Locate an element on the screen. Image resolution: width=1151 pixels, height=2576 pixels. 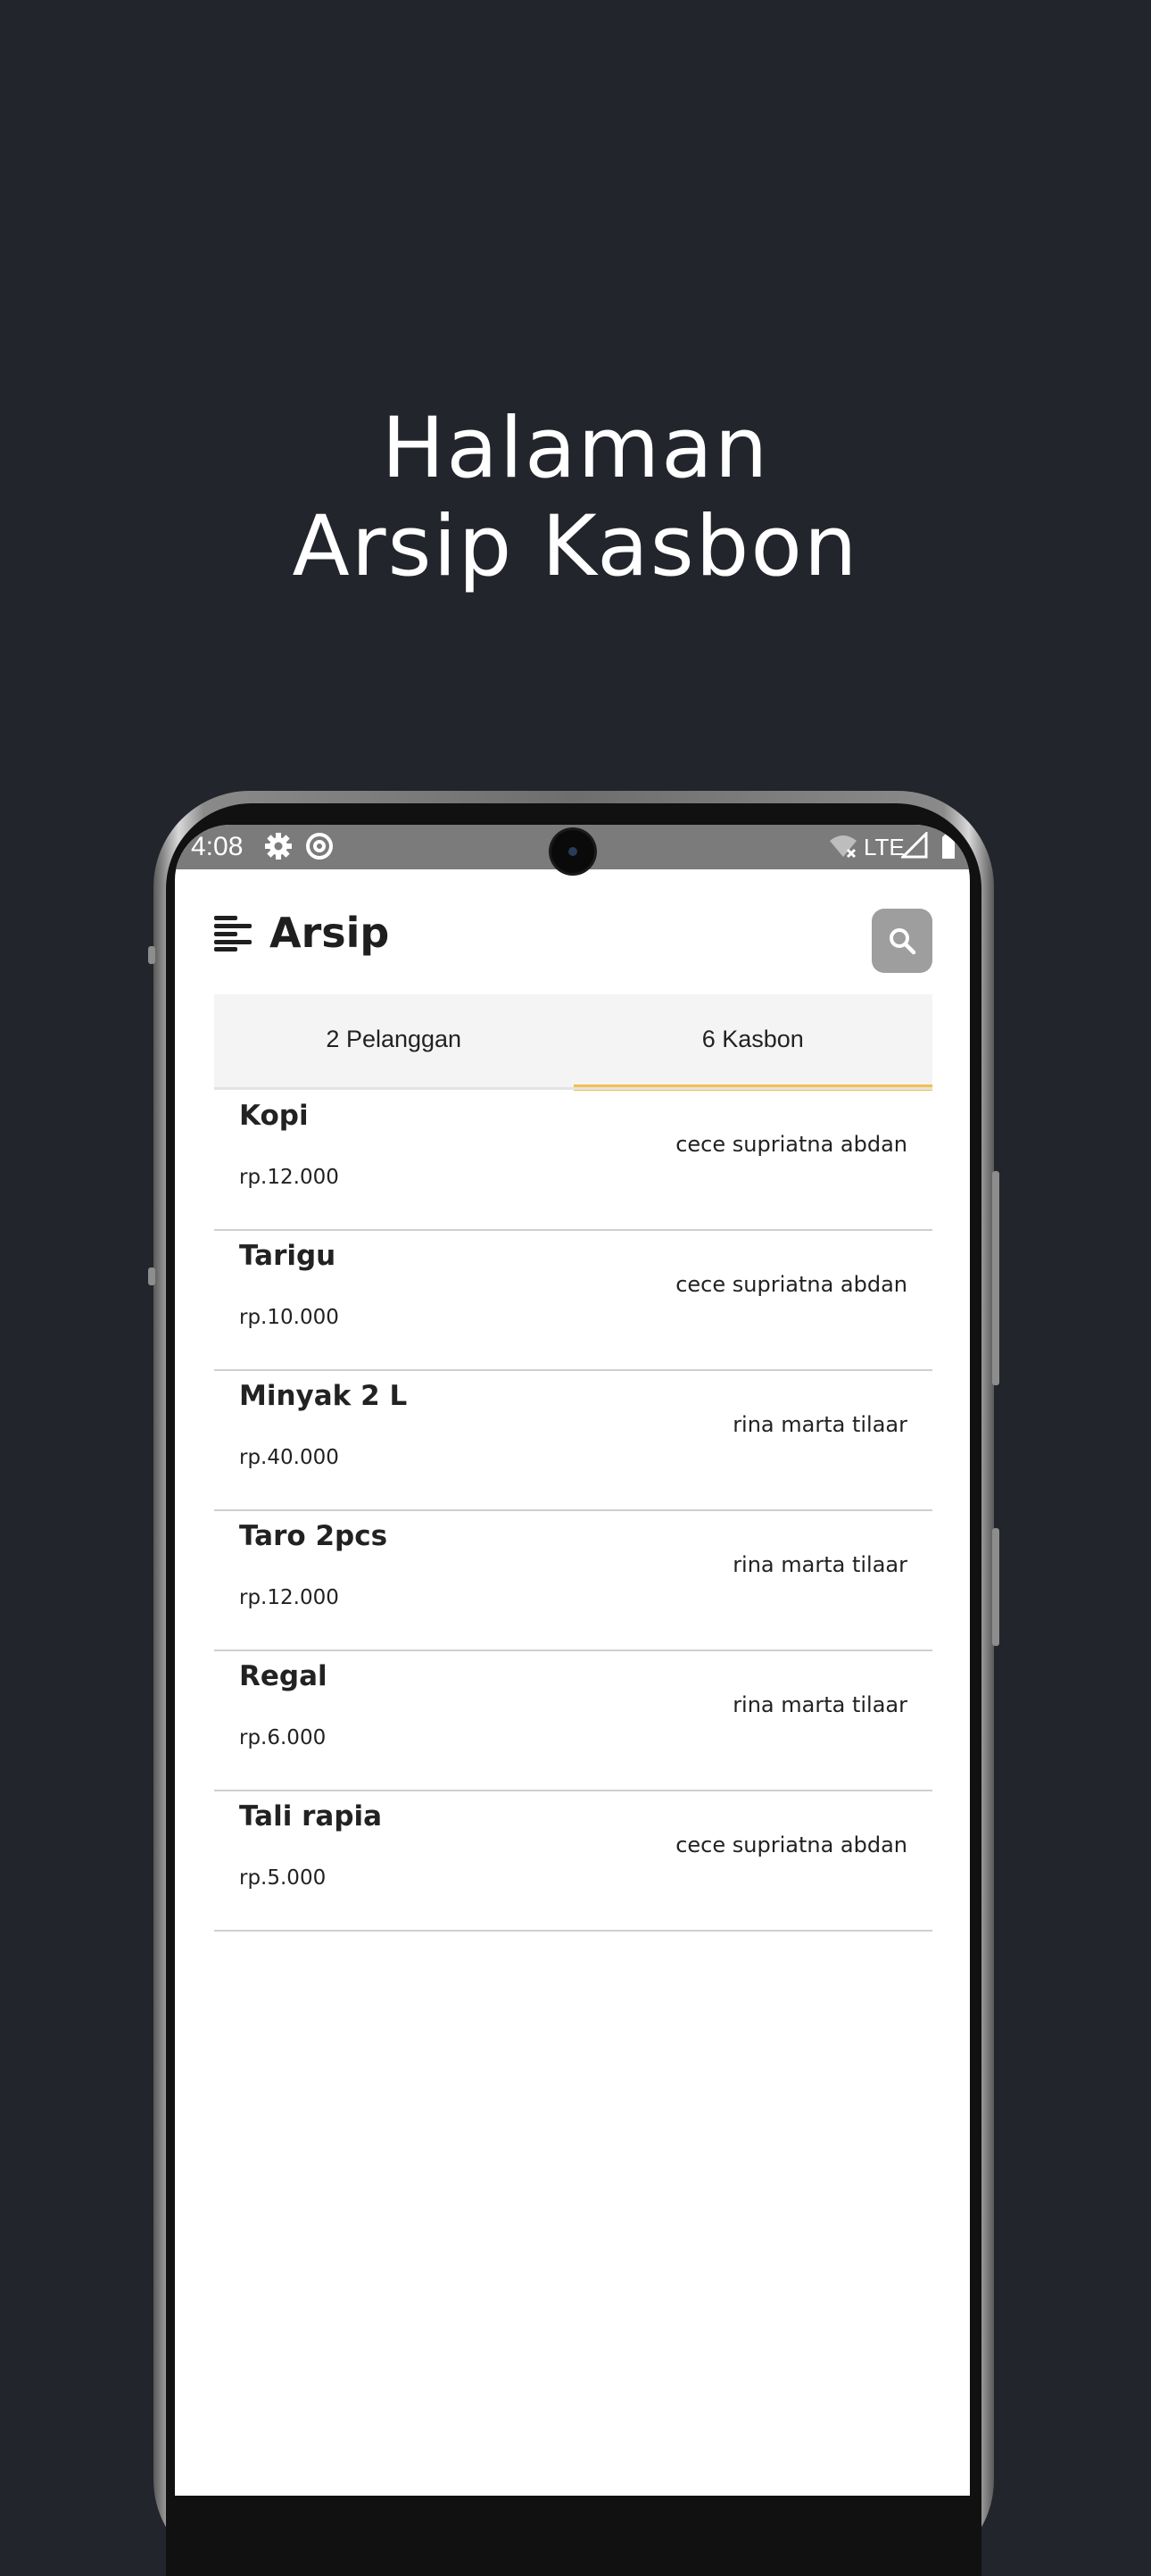
item-amount: rp.5.000 is located at coordinates (283, 1878).